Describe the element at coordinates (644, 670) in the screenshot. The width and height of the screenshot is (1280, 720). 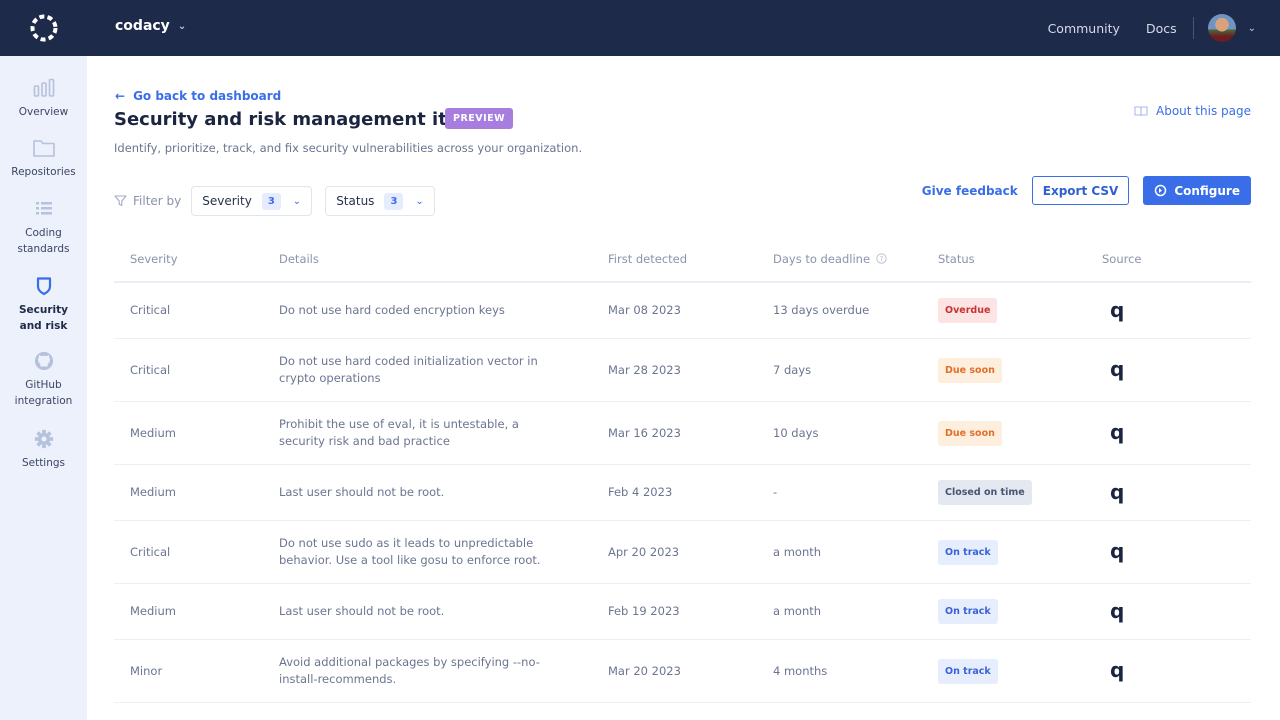
I see `first-detected-cell: Mar 20 2023` at that location.